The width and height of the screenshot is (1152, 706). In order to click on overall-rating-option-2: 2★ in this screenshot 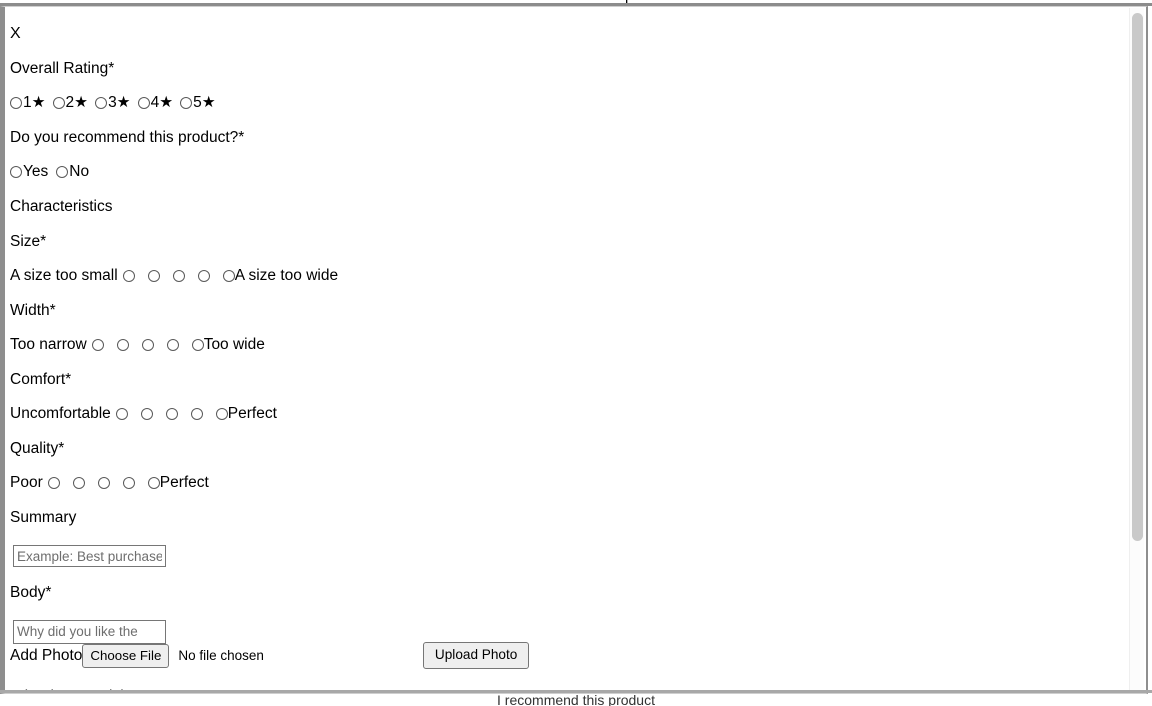, I will do `click(71, 103)`.